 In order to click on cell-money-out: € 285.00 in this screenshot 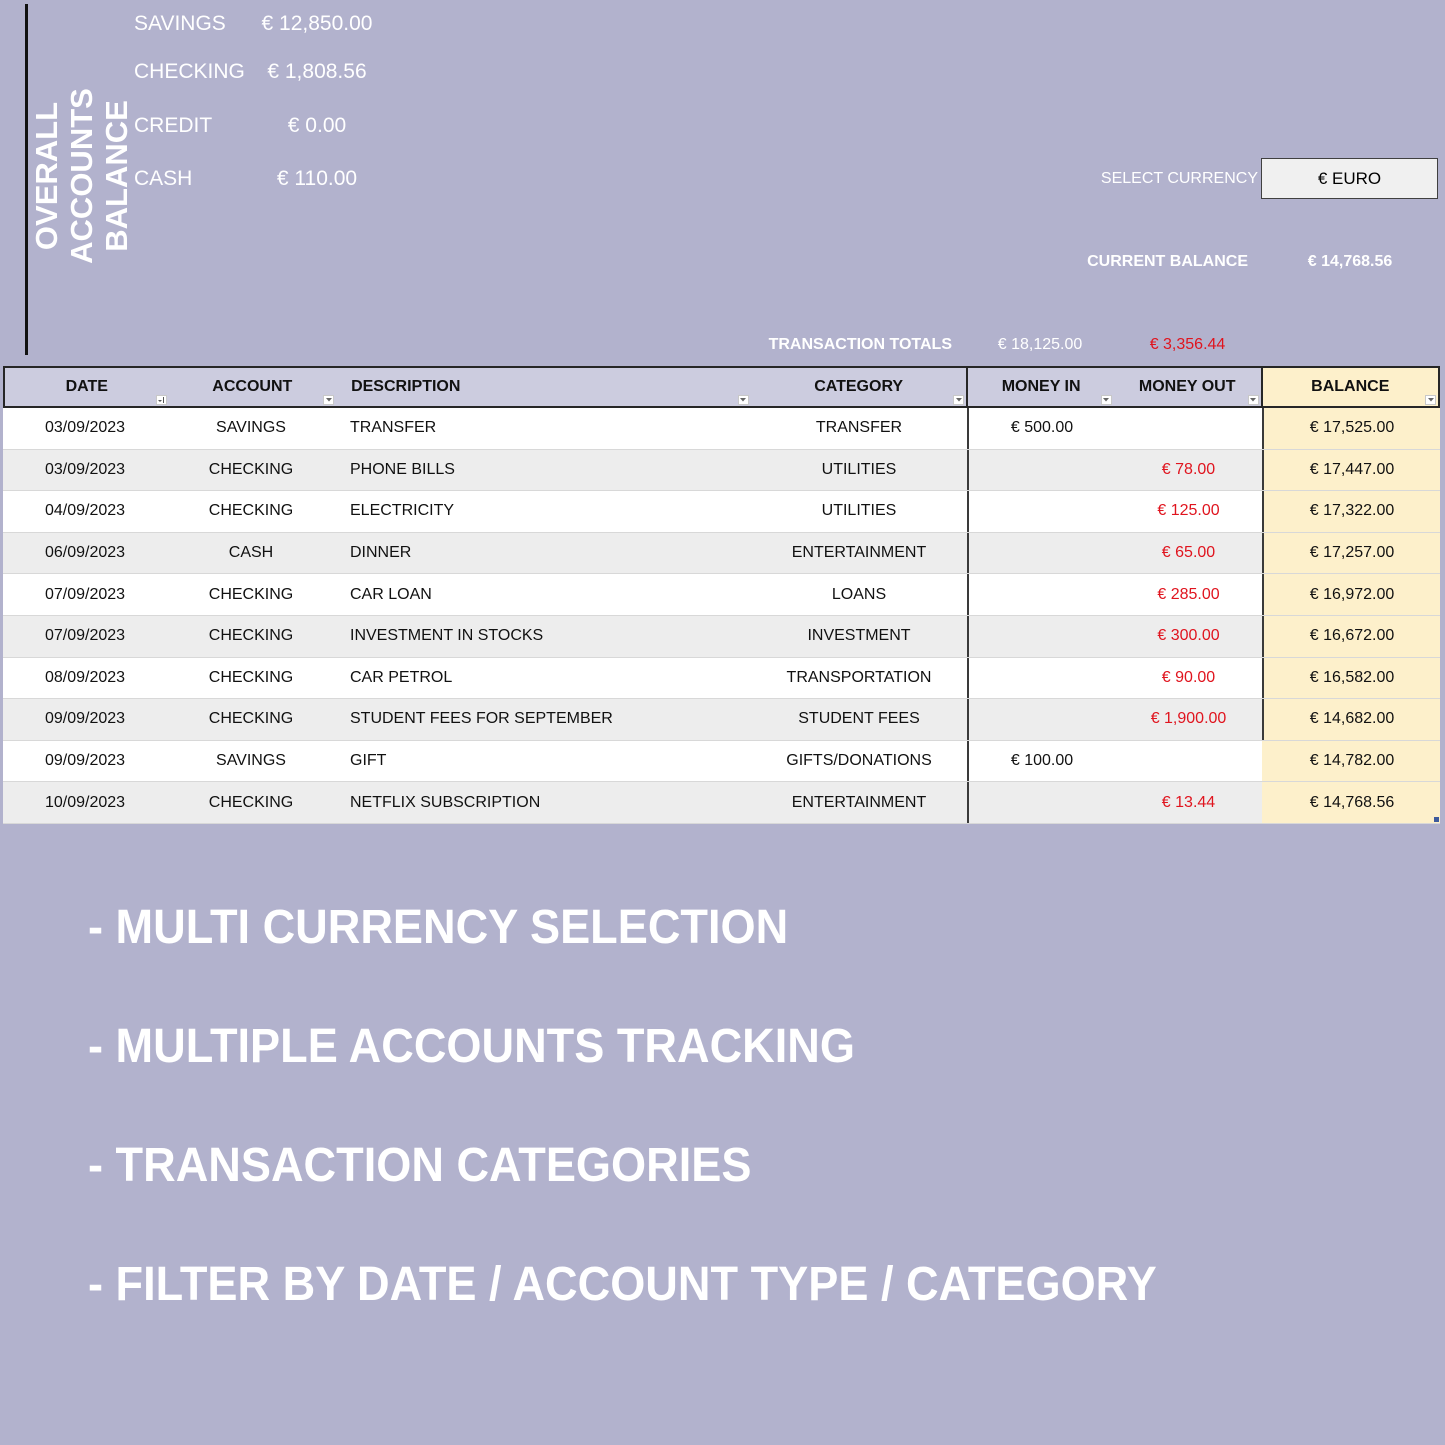, I will do `click(1188, 594)`.